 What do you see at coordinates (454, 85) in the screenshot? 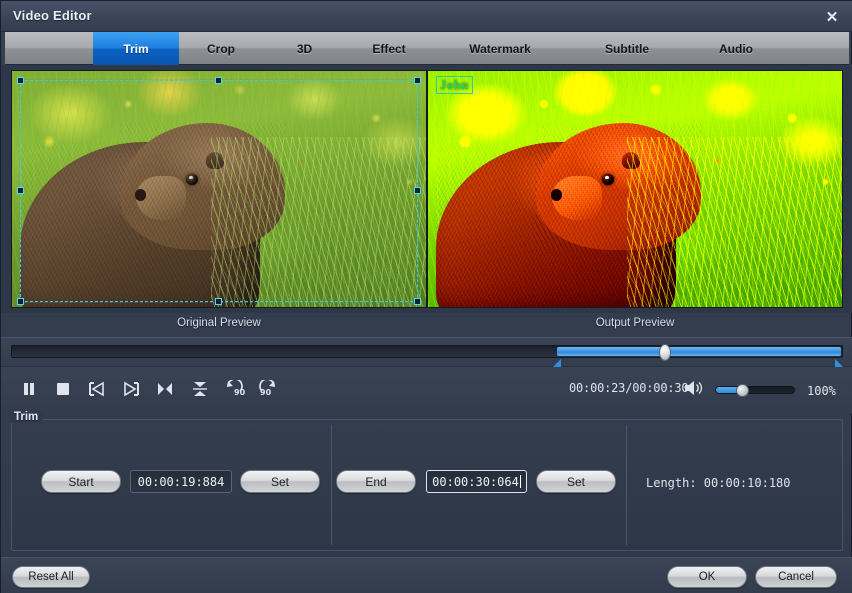
I see `watermark-text: John` at bounding box center [454, 85].